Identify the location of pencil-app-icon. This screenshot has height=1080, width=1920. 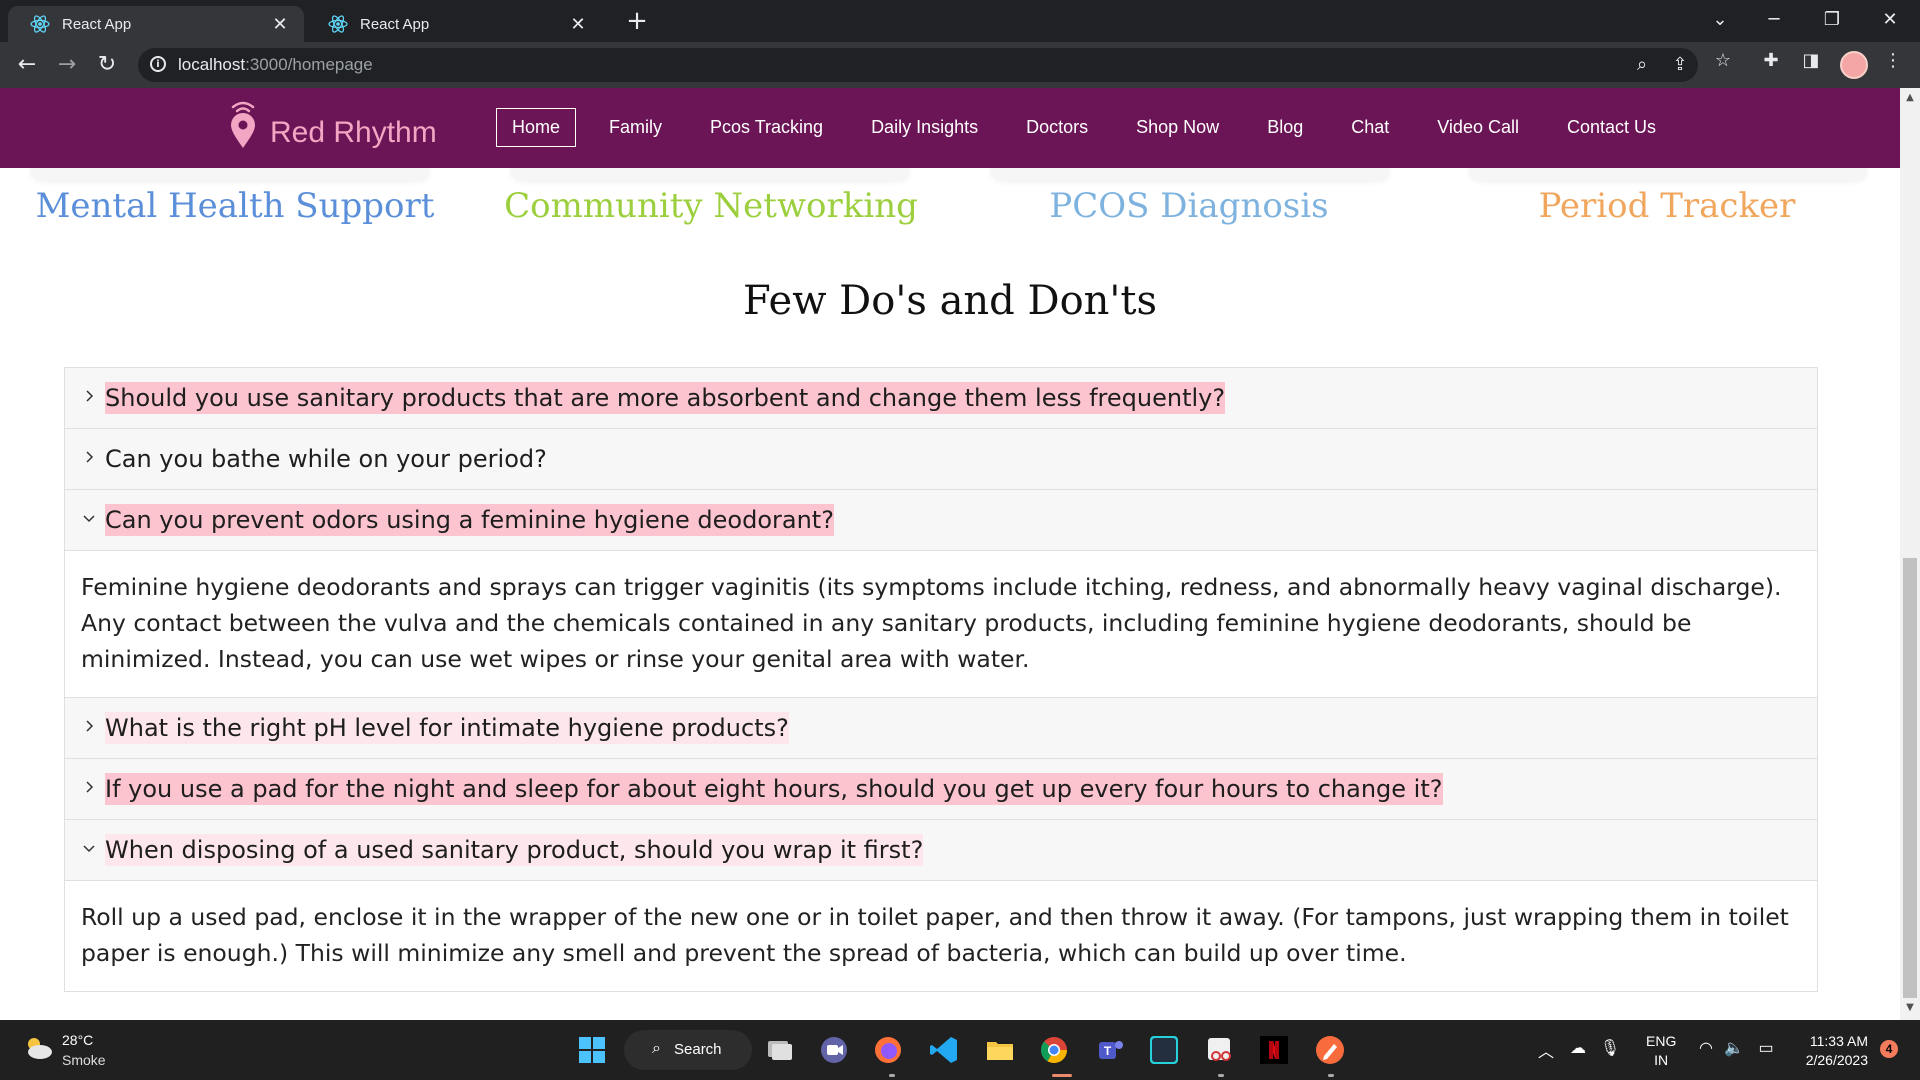
(1330, 1050).